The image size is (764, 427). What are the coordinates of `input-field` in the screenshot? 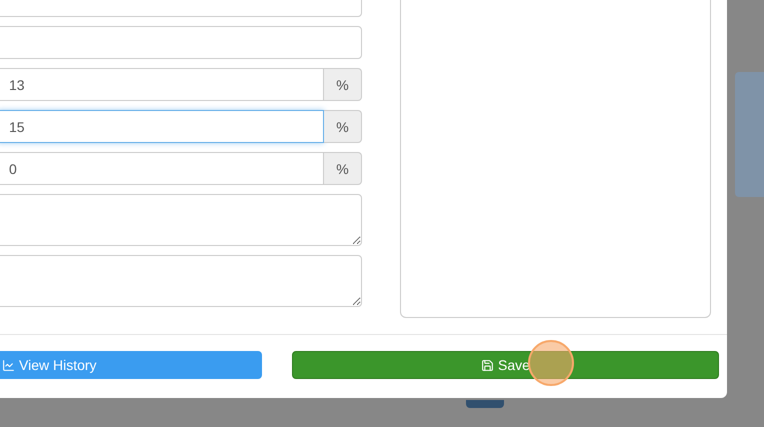 It's located at (181, 42).